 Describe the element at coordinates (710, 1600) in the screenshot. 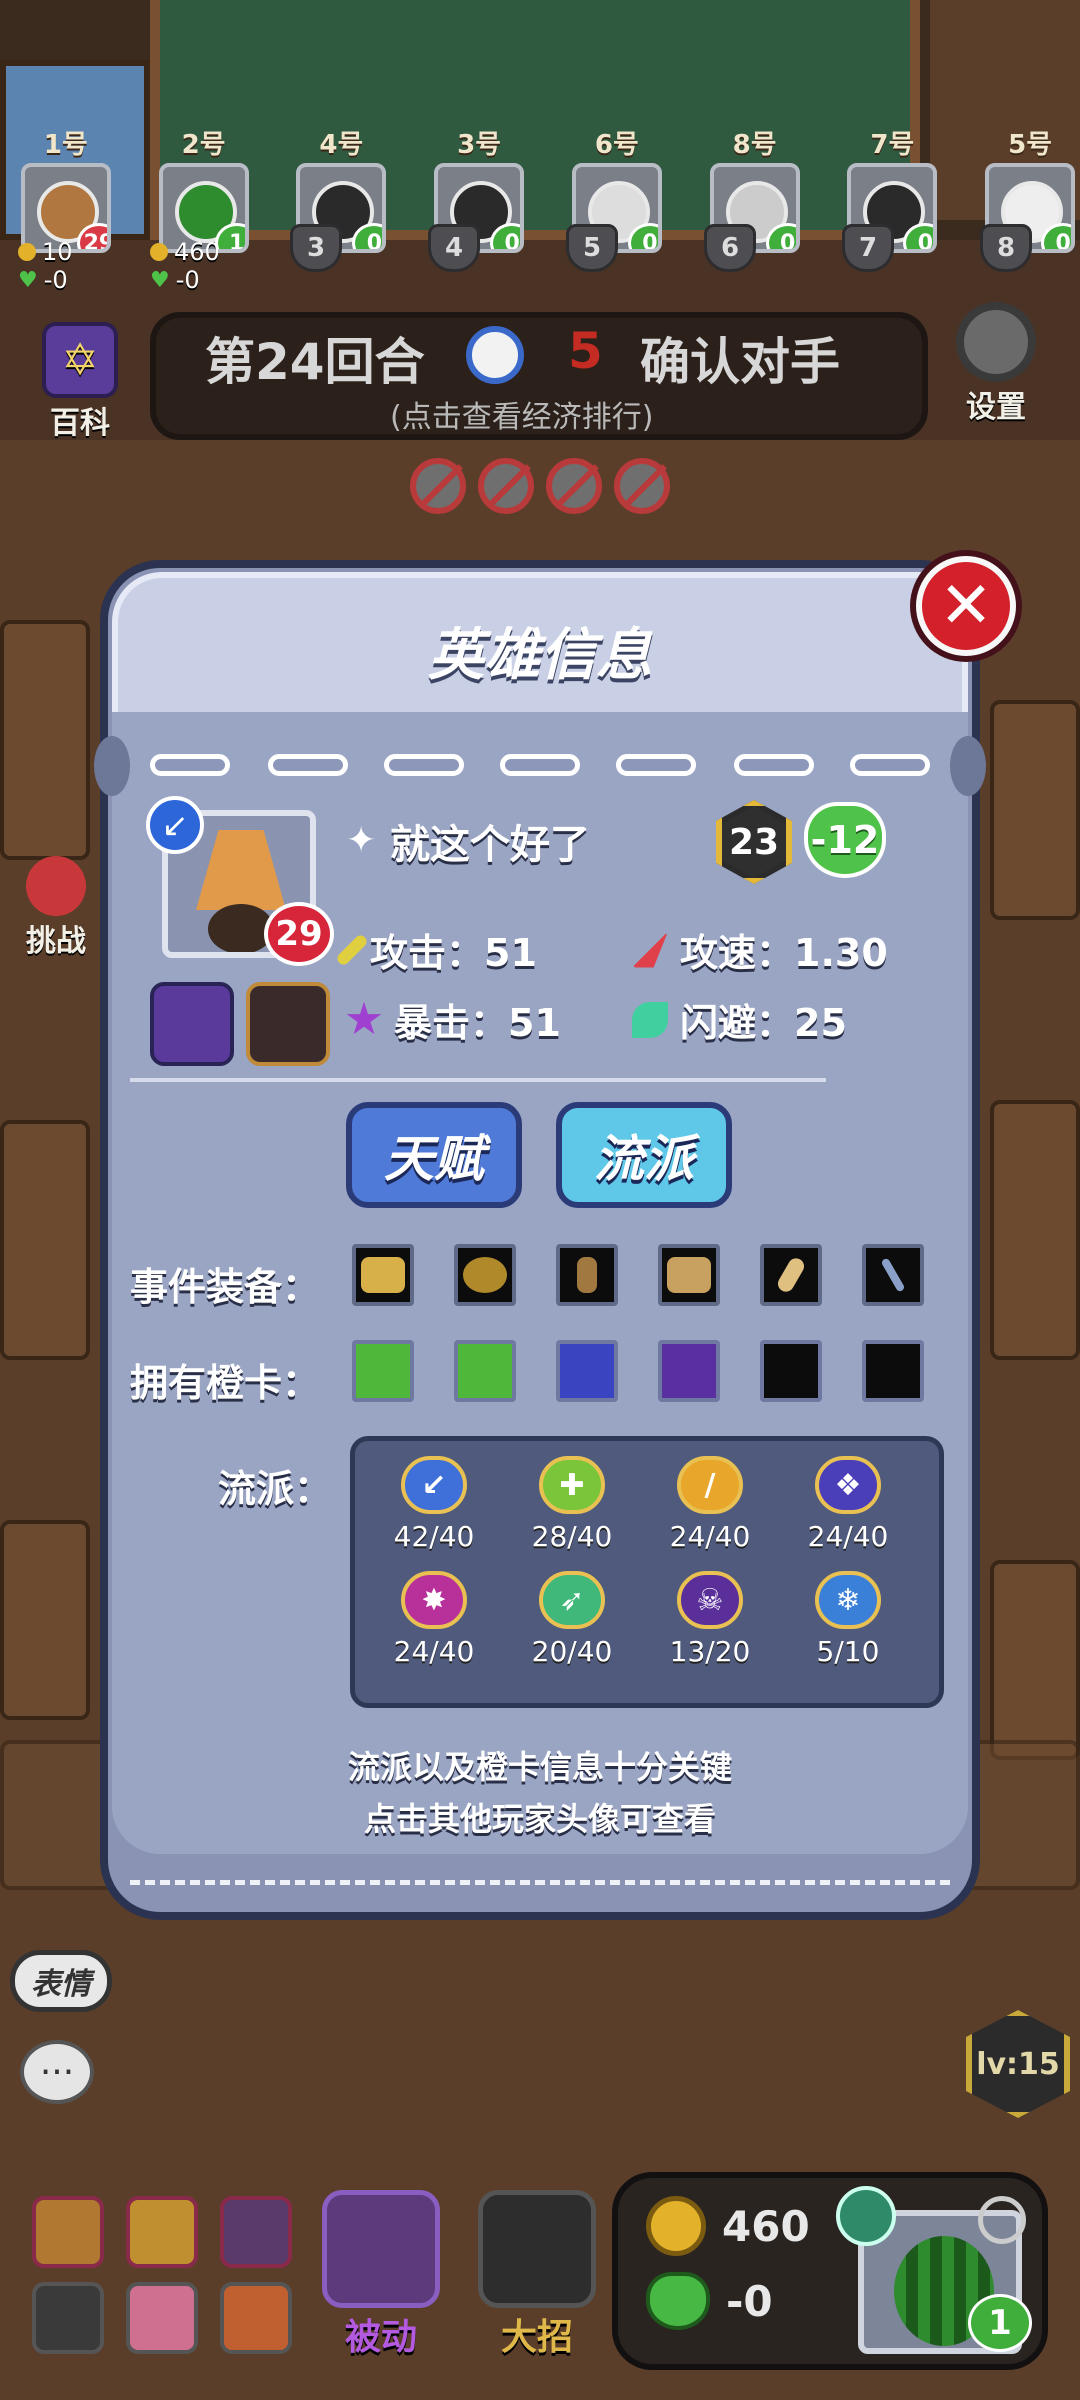

I see `faction-icon: ☠` at that location.